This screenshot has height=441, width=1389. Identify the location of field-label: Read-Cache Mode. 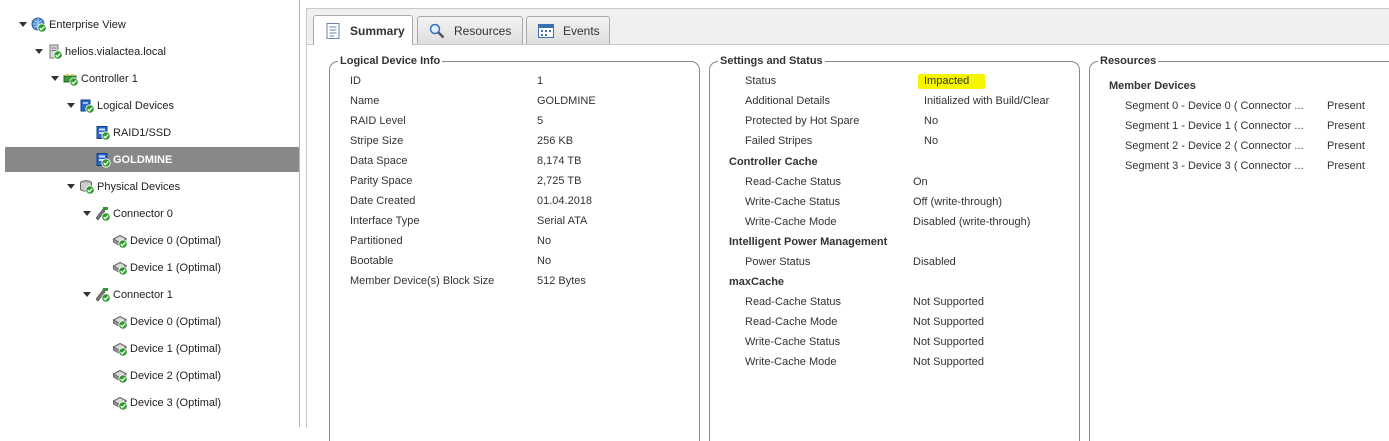
(791, 322).